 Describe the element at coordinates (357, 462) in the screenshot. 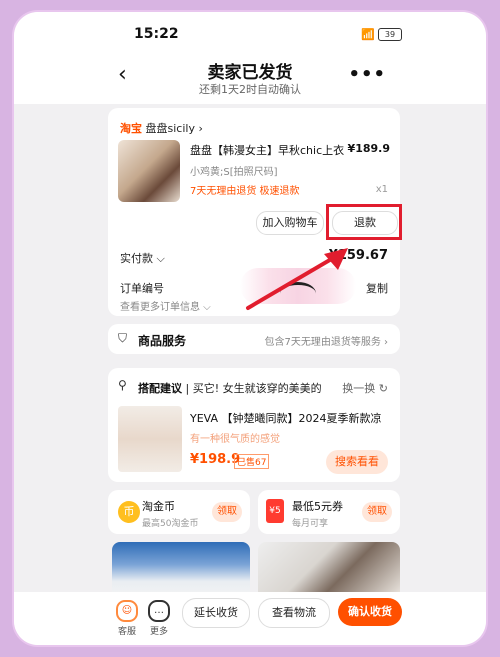

I see `search-see-button: 搜索看看` at that location.